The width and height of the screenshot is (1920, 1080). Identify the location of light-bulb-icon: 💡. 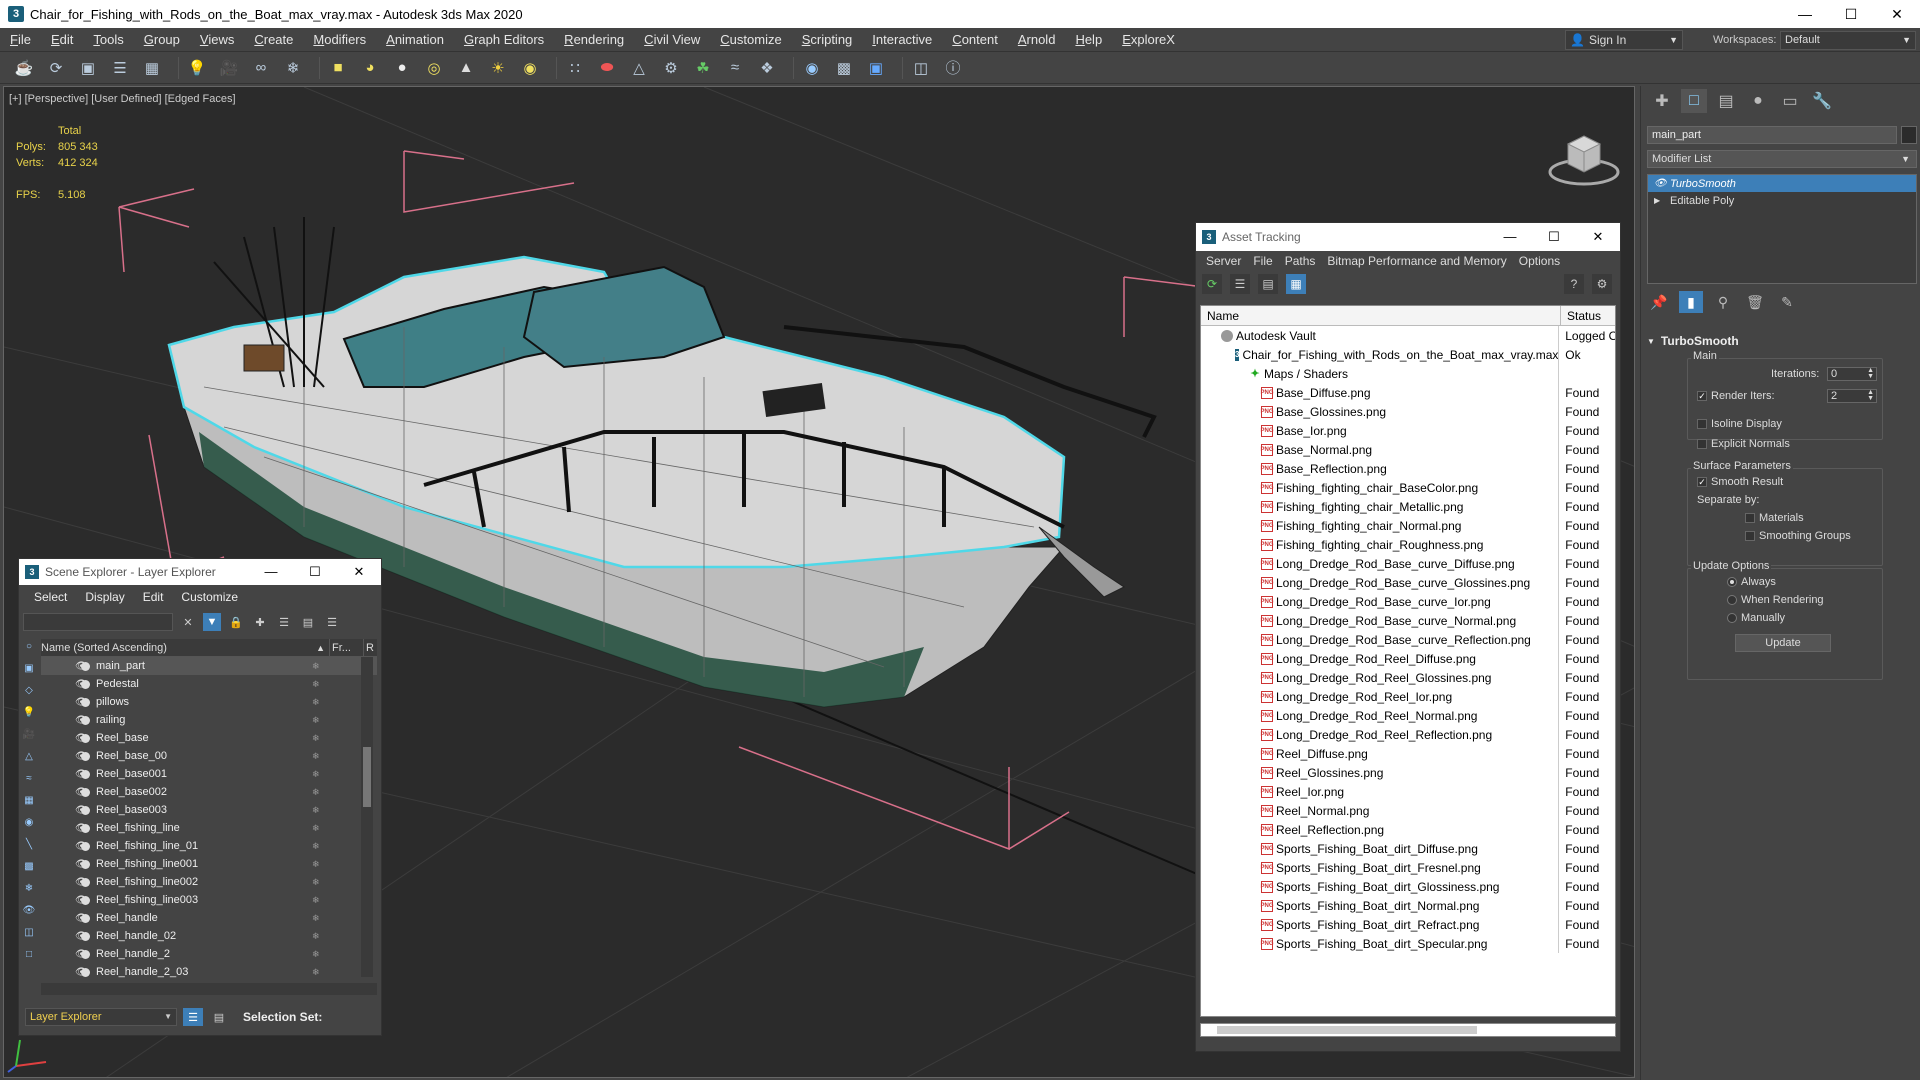
(197, 68).